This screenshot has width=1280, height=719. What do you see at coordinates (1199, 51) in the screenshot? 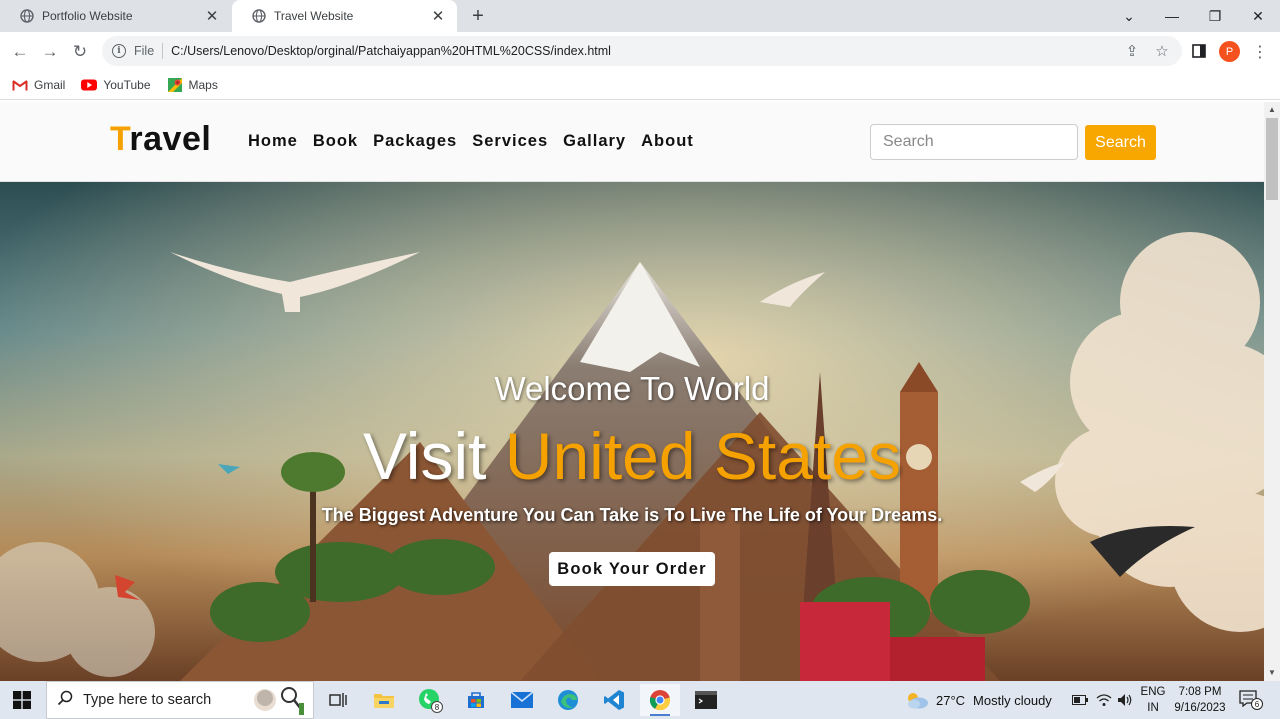
I see `side-panel-icon` at bounding box center [1199, 51].